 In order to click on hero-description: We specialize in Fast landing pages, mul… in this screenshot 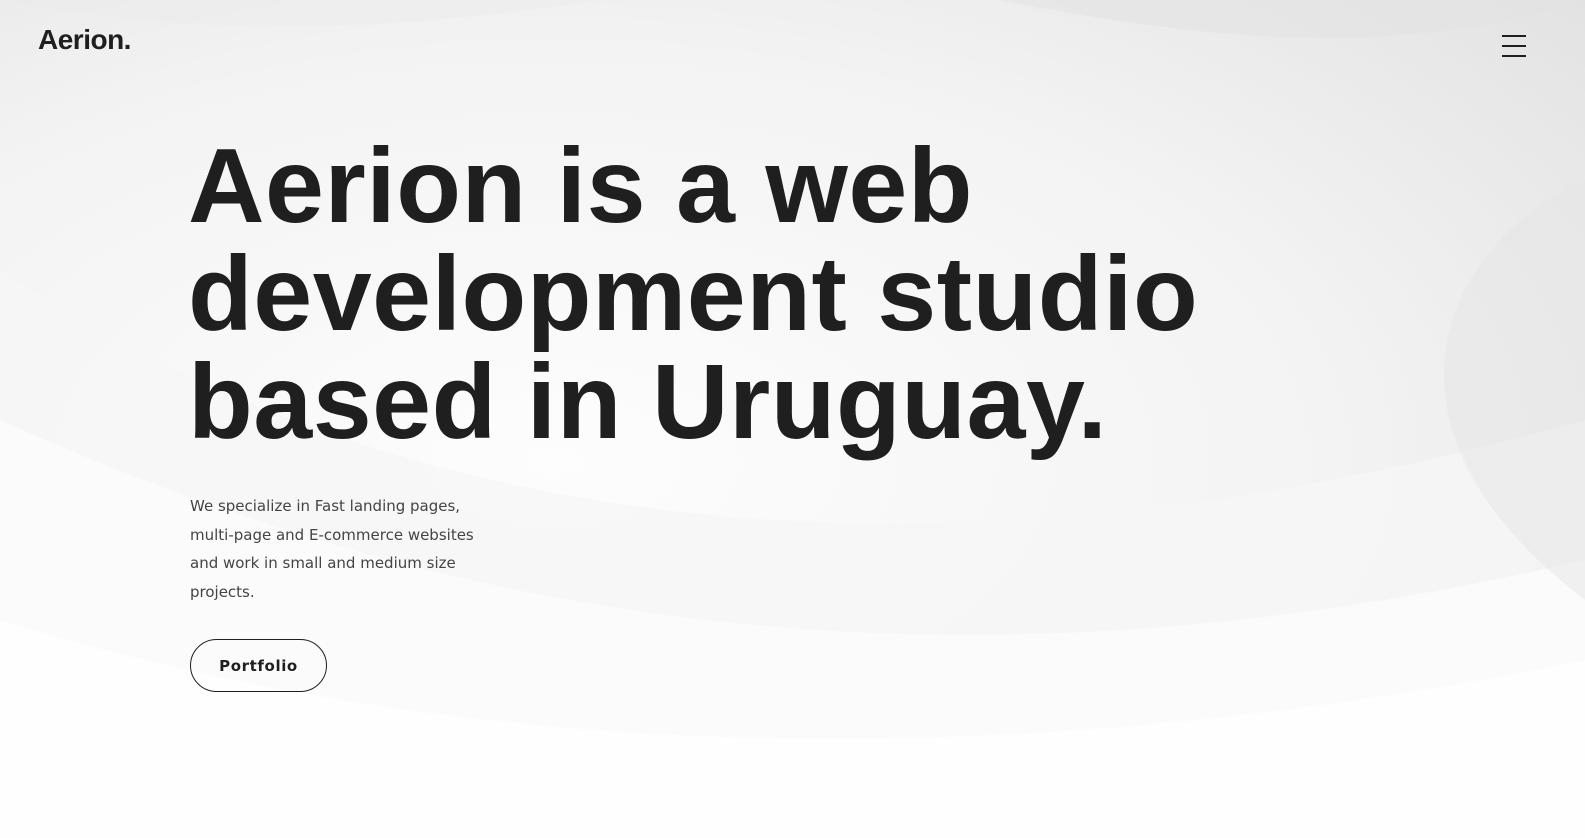, I will do `click(340, 549)`.